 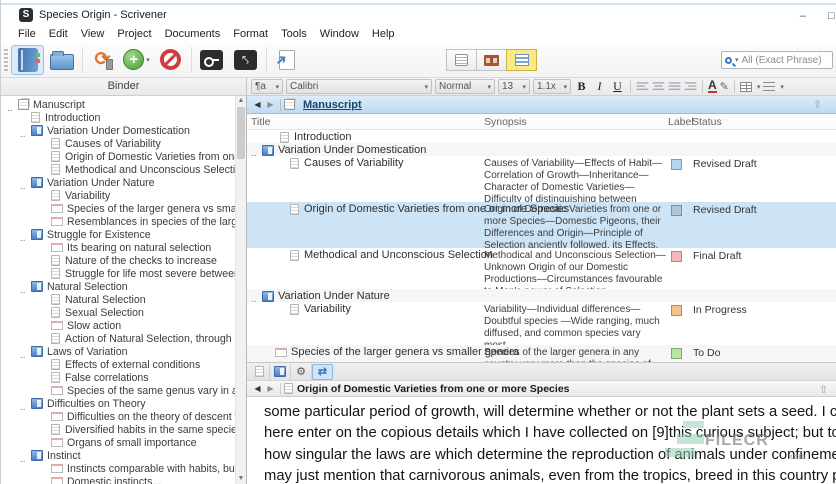 I want to click on binder-item: Diversified habits in the same species, so click(x=118, y=429).